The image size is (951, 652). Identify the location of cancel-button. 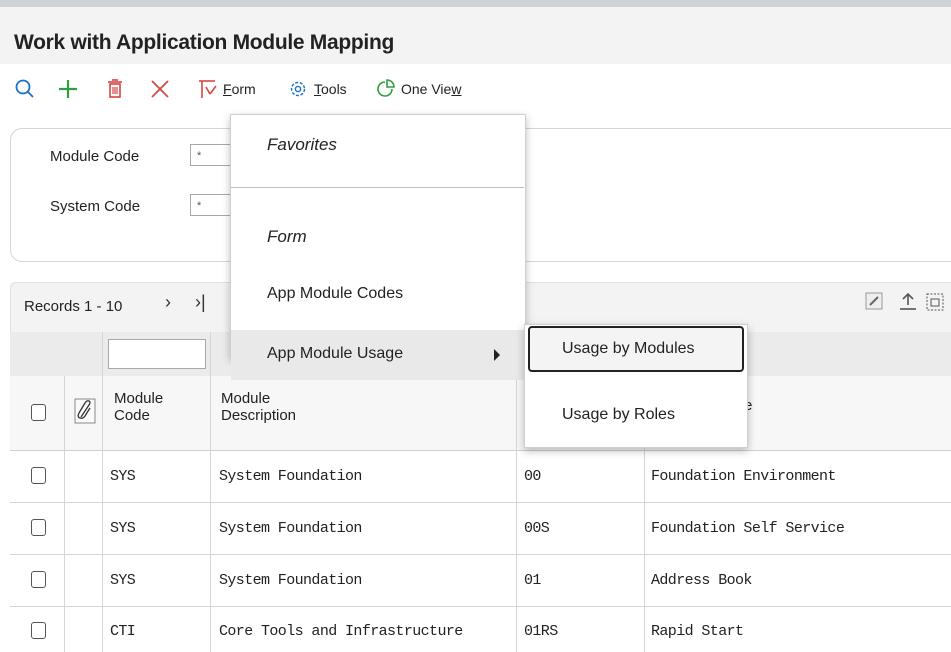
(160, 89).